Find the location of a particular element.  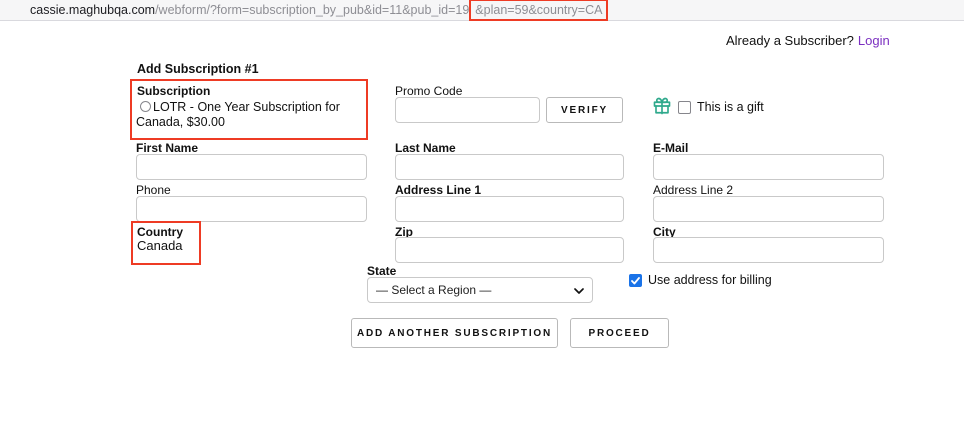

billing-checkbox-label: Use address for billing is located at coordinates (710, 280).